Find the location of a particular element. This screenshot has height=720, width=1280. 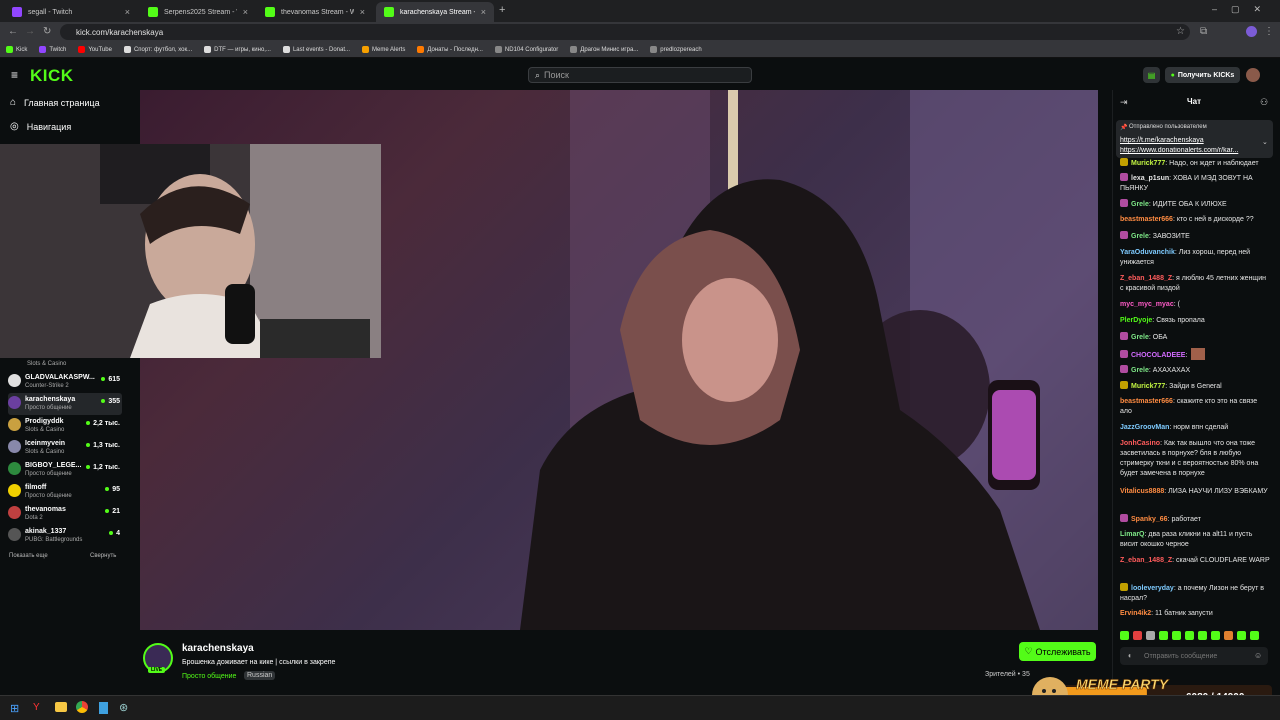

collapse-chat-icon: ⇥ is located at coordinates (1124, 102).